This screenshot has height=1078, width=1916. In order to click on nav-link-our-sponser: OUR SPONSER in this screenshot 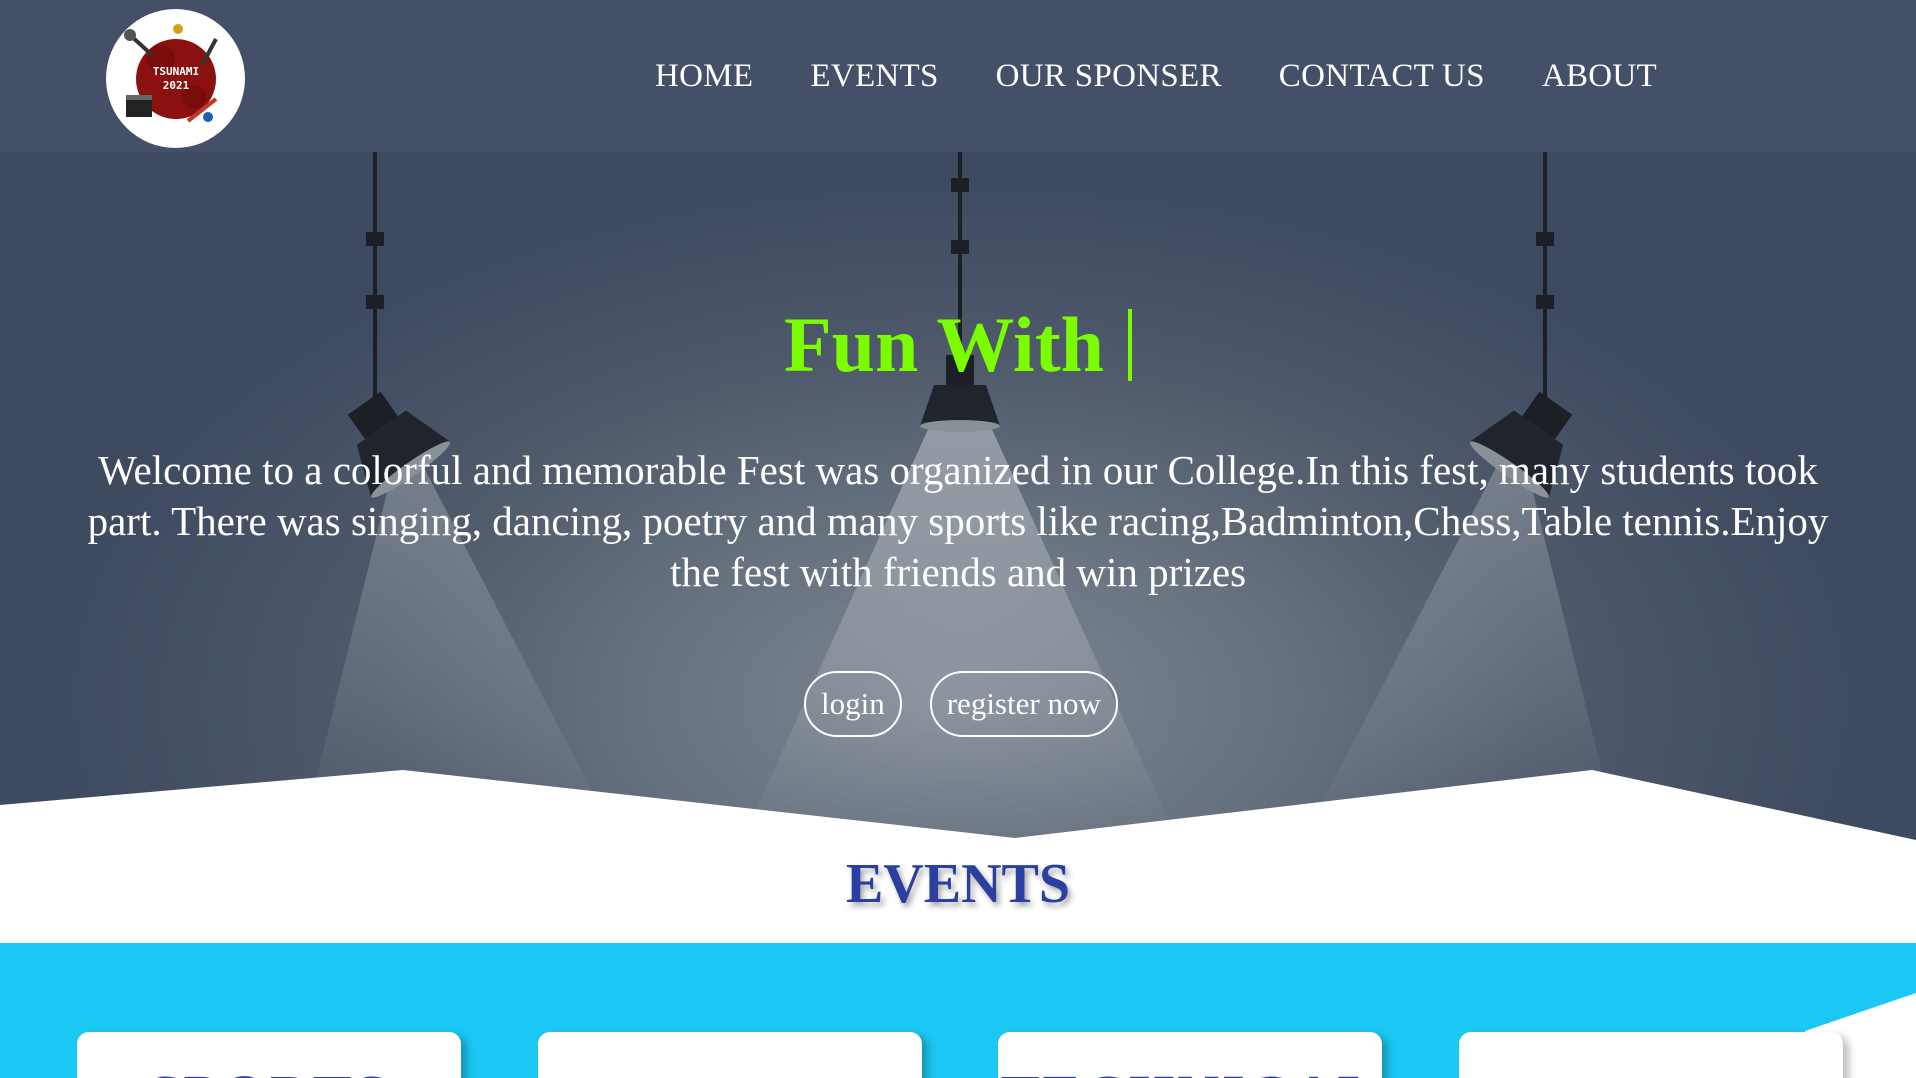, I will do `click(1109, 76)`.